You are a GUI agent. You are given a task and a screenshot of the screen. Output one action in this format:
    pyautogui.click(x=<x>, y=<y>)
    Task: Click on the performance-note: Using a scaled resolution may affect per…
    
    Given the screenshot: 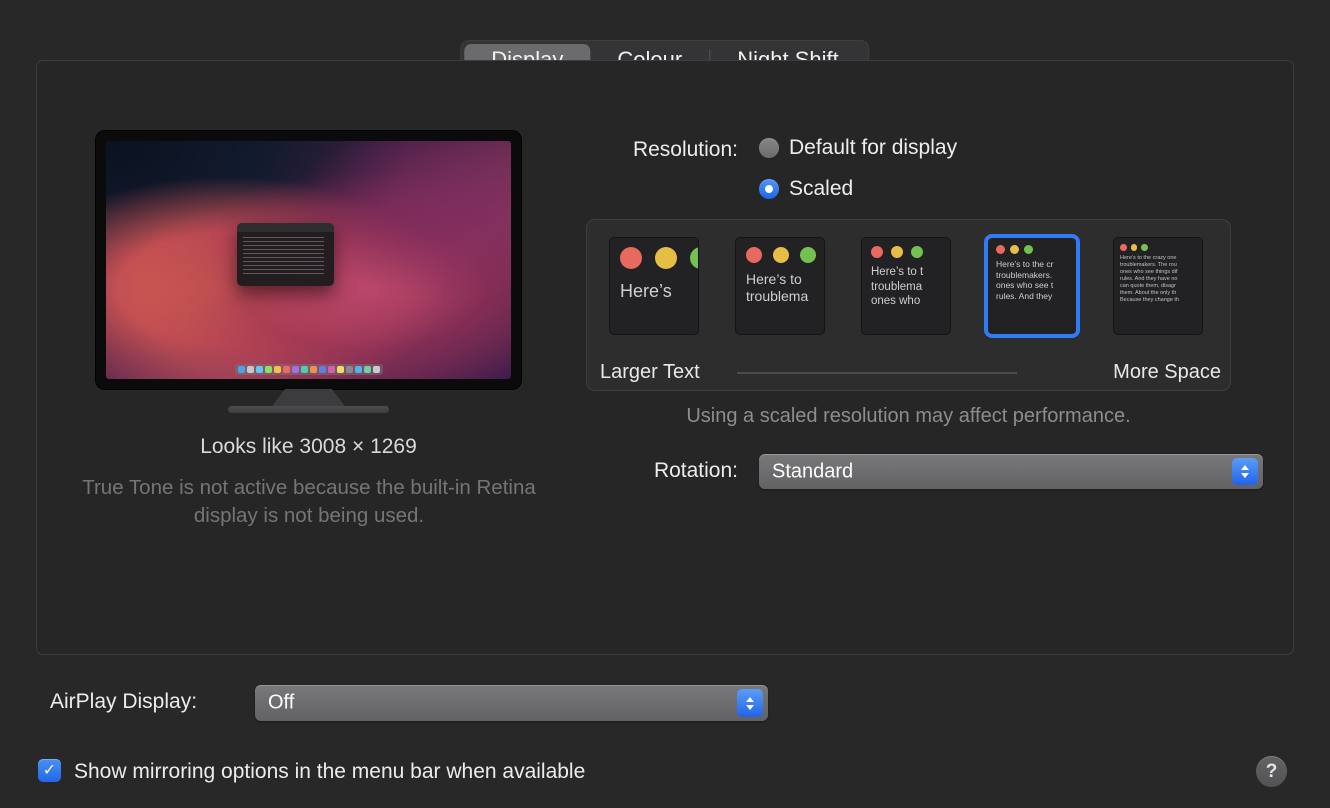 What is the action you would take?
    pyautogui.click(x=908, y=416)
    